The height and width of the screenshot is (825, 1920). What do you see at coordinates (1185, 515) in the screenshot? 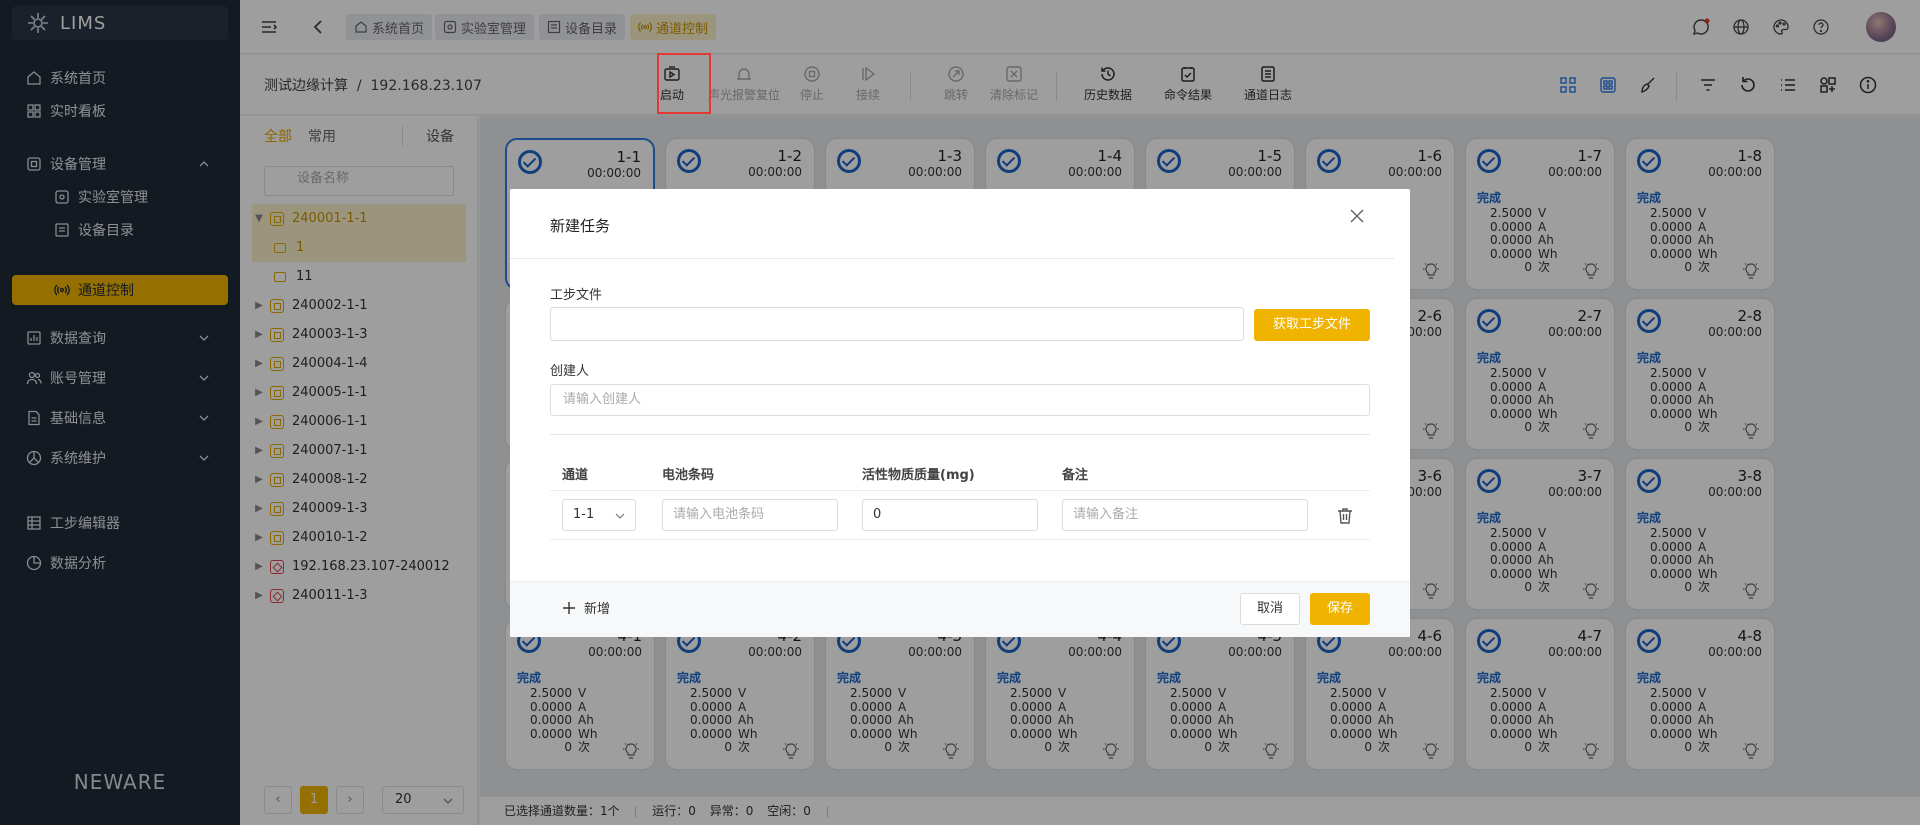
I see `remark-input: 请输入备注` at bounding box center [1185, 515].